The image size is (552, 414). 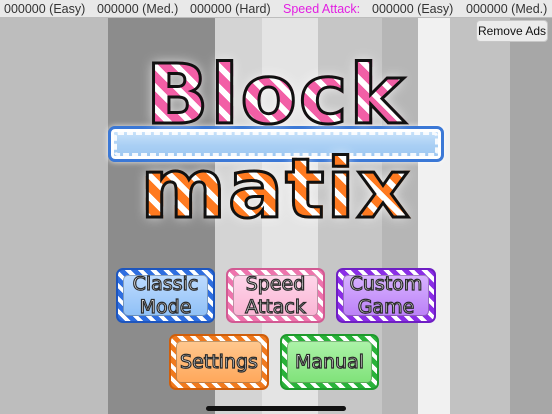 I want to click on settings-label: Settings, so click(x=218, y=361).